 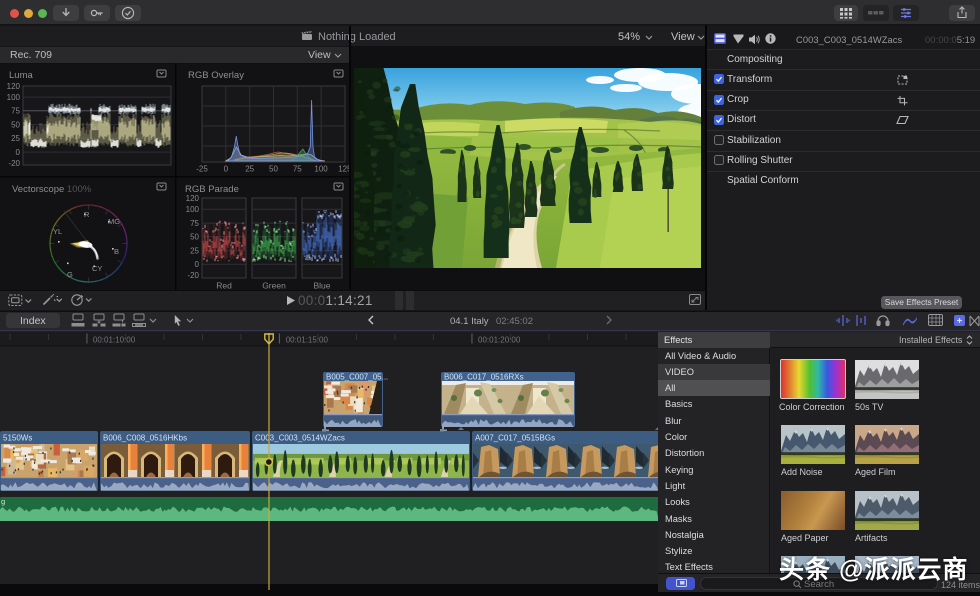 I want to click on svg-text: A007_C017_0515BGs, so click(x=515, y=438).